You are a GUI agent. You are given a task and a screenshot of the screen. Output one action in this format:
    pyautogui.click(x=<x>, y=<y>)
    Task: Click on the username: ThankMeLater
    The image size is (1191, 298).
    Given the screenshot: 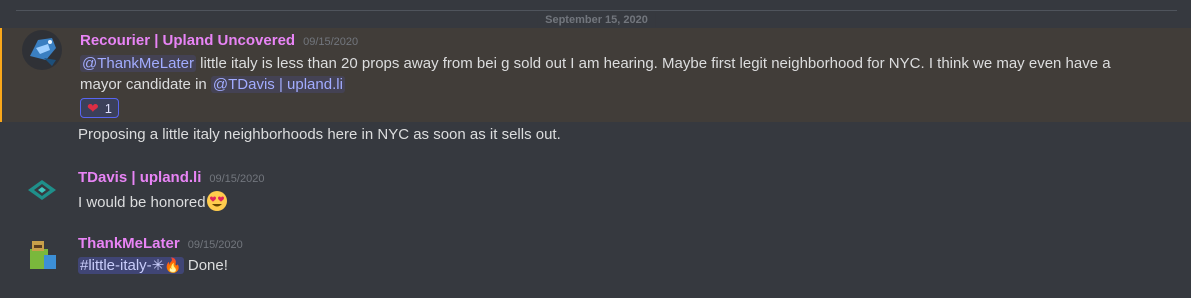 What is the action you would take?
    pyautogui.click(x=129, y=244)
    